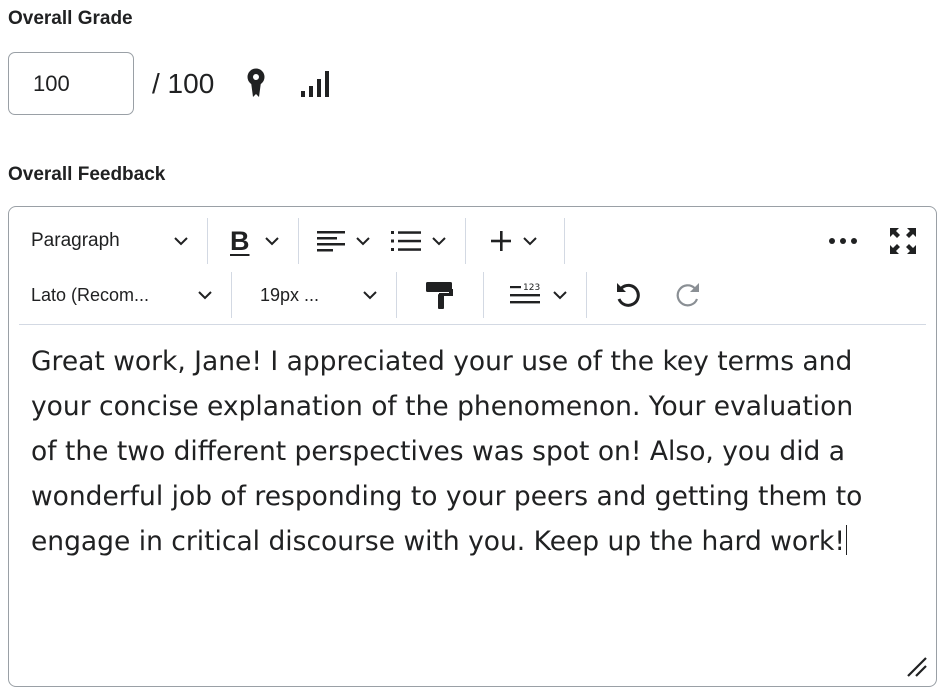 The image size is (948, 698). Describe the element at coordinates (405, 241) in the screenshot. I see `bullet-list-icon` at that location.